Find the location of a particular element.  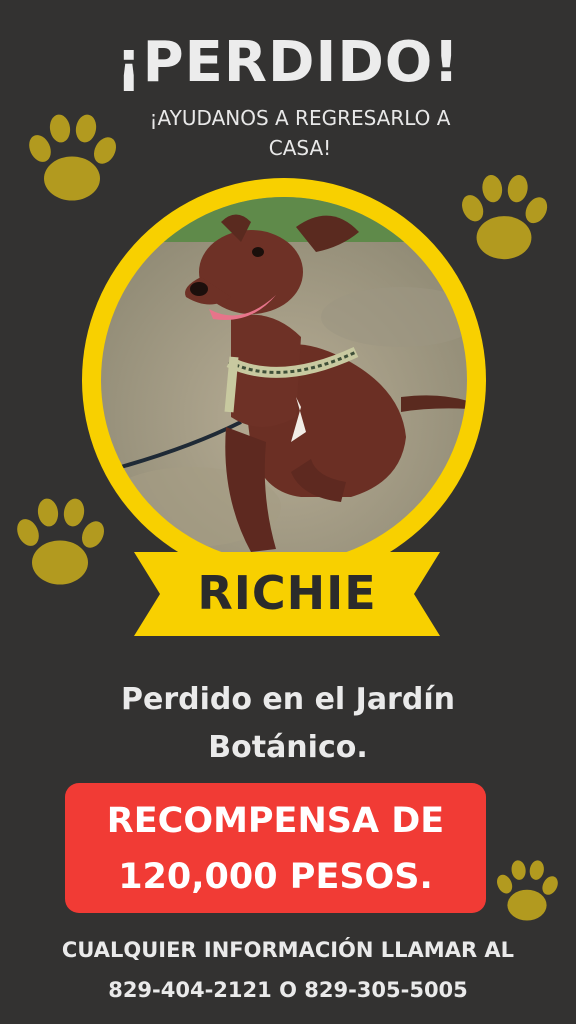

flyer-title: ¡PERDIDO! is located at coordinates (288, 62).